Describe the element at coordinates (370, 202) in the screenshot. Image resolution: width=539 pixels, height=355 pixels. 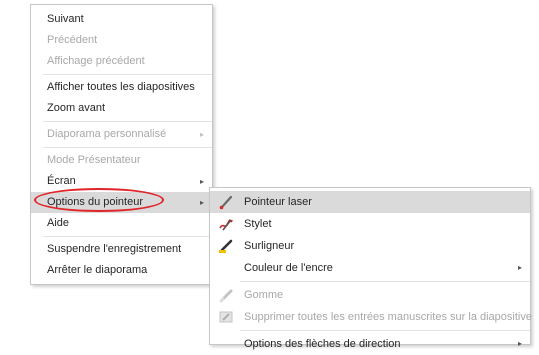
I see `menu-item-laser-pointer: Pointeur laser` at that location.